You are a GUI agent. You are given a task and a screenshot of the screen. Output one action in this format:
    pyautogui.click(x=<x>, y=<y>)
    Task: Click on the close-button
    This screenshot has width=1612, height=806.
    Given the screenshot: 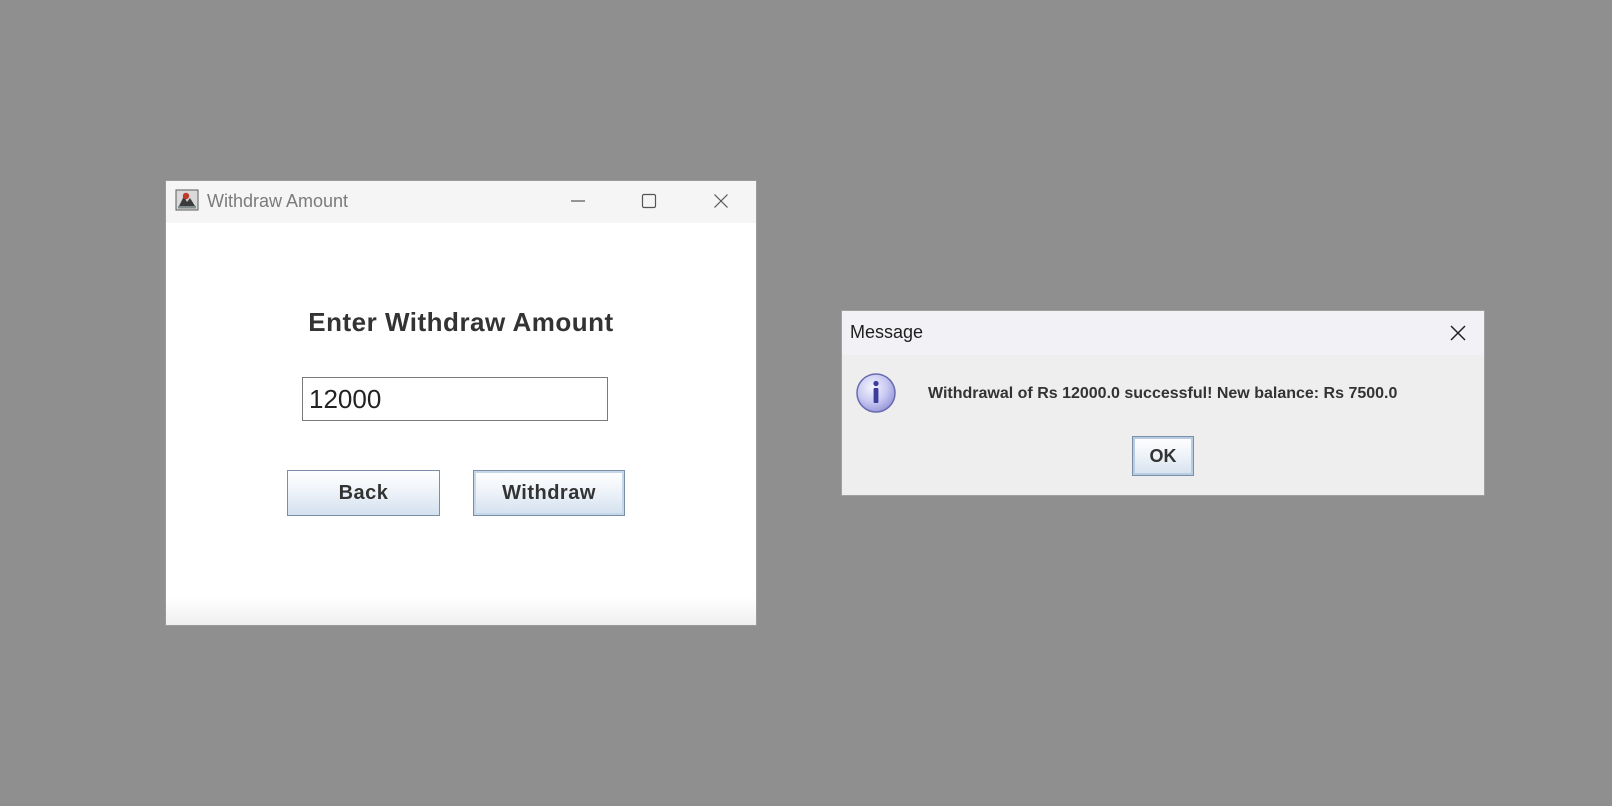 What is the action you would take?
    pyautogui.click(x=721, y=201)
    